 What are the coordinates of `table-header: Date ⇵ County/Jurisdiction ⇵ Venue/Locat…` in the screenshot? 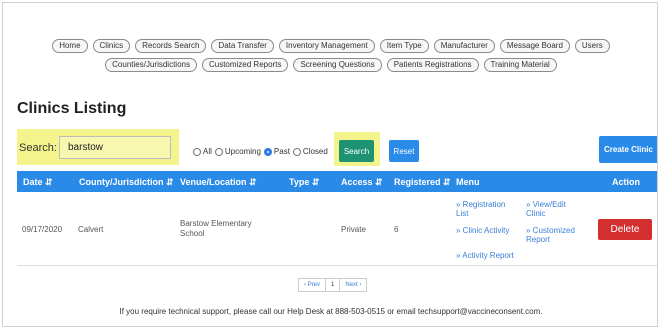 It's located at (337, 181).